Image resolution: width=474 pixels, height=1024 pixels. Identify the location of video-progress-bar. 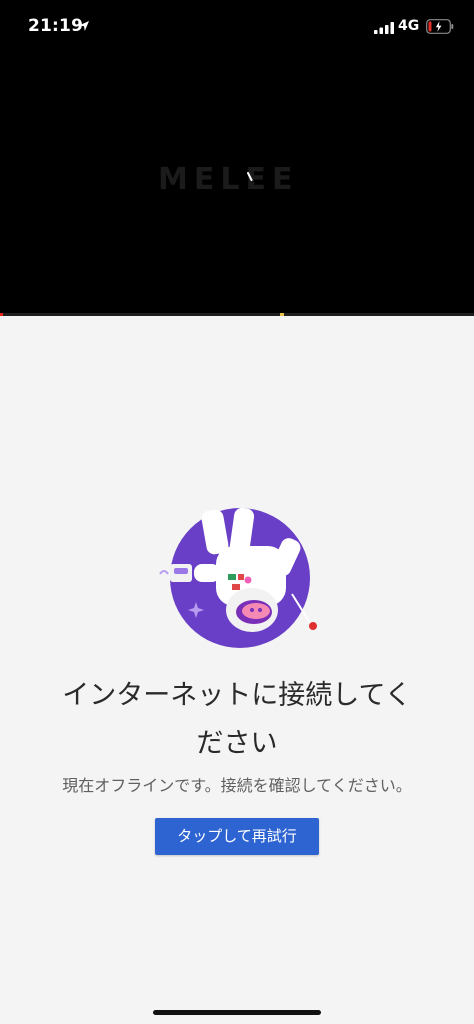
(237, 314).